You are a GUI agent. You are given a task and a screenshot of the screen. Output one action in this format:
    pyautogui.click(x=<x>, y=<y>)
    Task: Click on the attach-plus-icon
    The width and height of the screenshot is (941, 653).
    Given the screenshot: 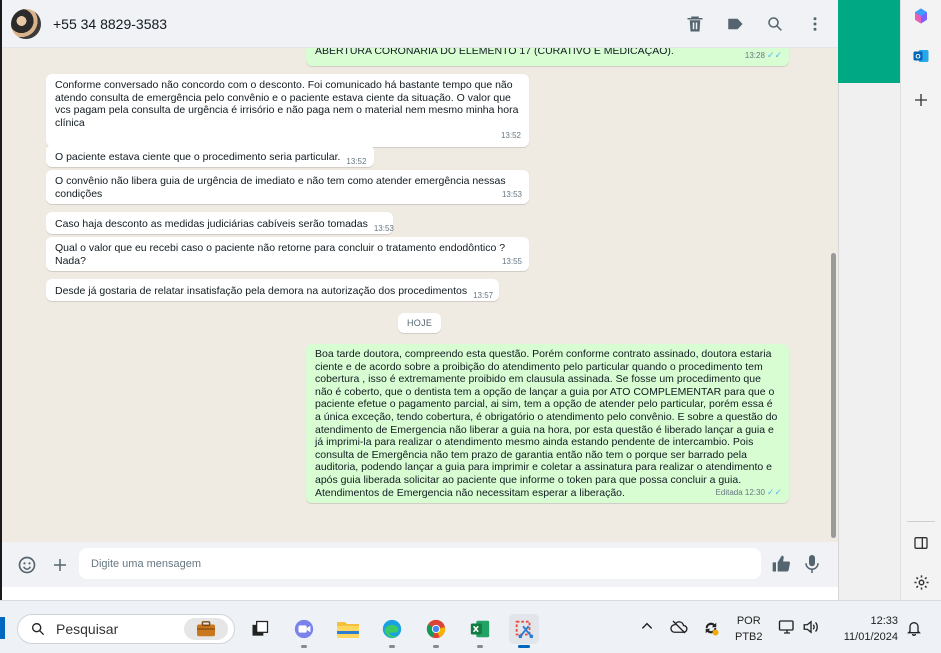 What is the action you would take?
    pyautogui.click(x=60, y=565)
    